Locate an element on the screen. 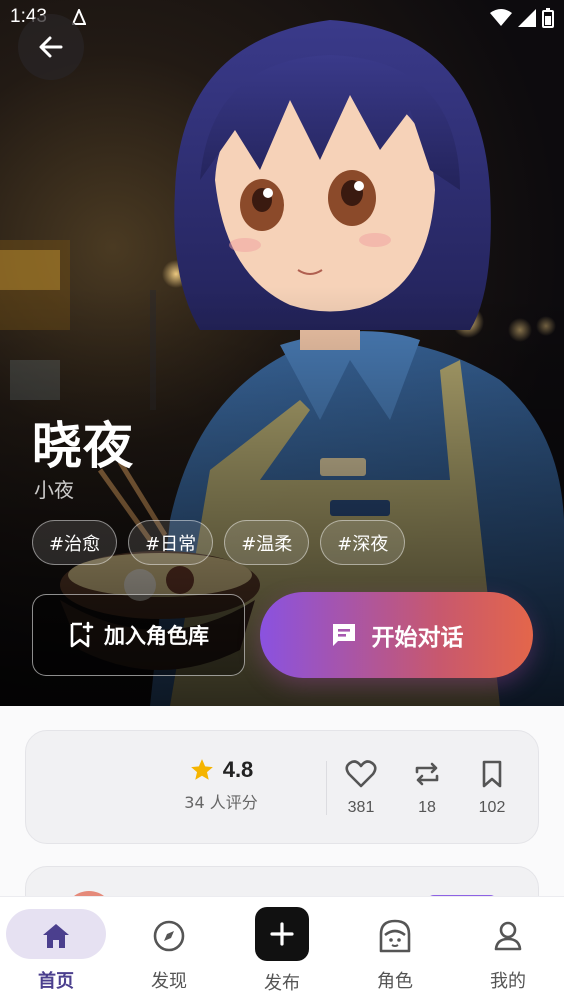 The height and width of the screenshot is (1004, 564). nav-label: 我的 is located at coordinates (508, 981).